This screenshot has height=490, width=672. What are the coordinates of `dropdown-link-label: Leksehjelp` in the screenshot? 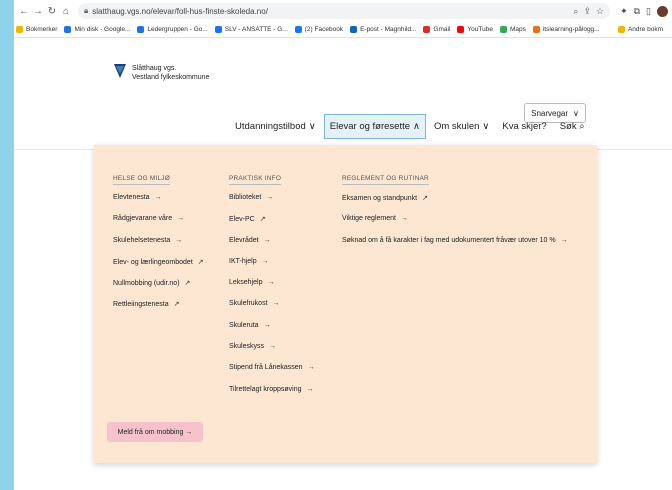 It's located at (246, 283).